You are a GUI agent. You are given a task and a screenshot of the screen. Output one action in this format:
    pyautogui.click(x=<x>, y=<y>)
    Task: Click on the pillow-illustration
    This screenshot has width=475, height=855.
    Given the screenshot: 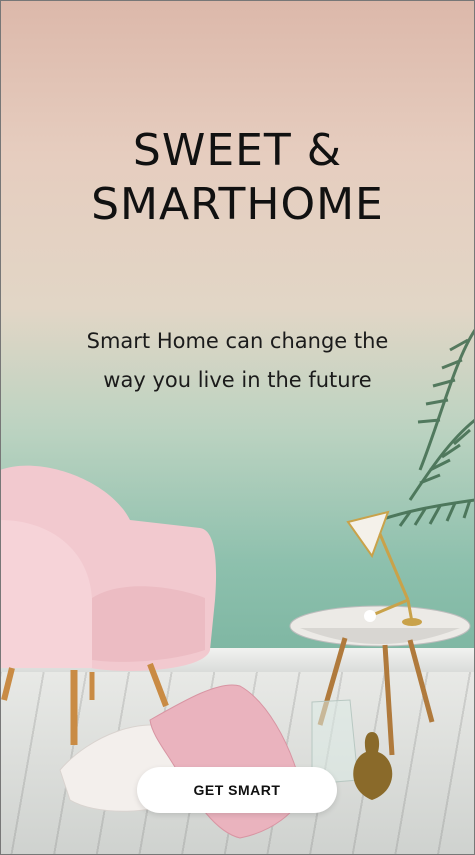 What is the action you would take?
    pyautogui.click(x=181, y=761)
    